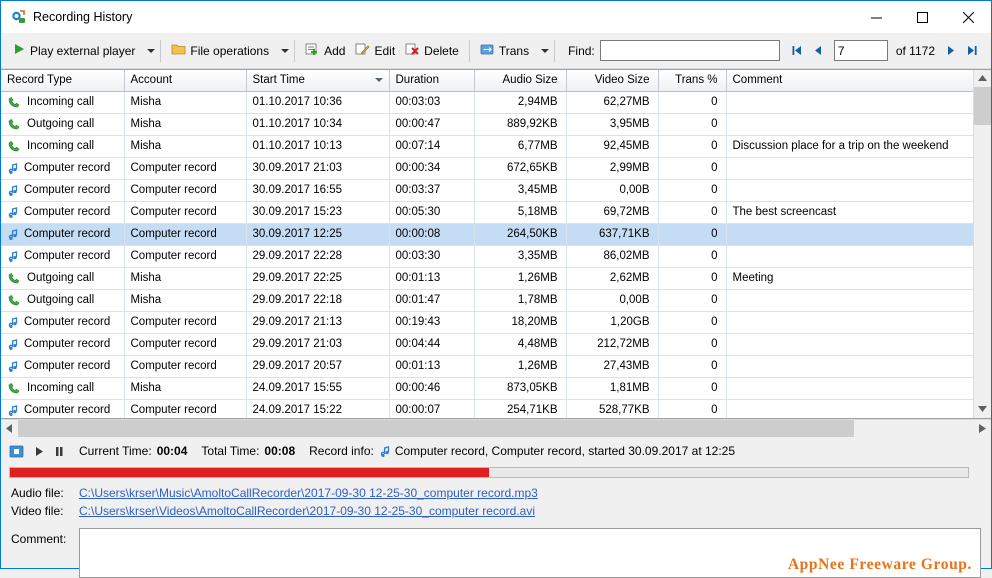 This screenshot has height=578, width=992. I want to click on column-label: Record Type, so click(39, 80).